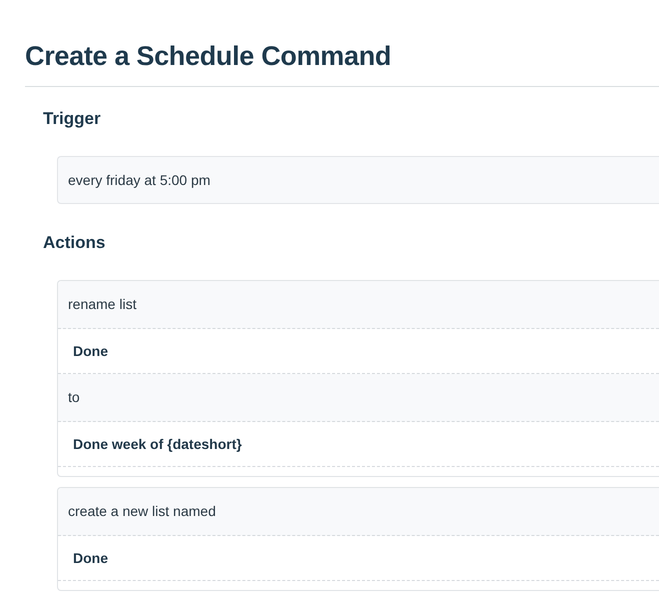 The image size is (659, 603). What do you see at coordinates (358, 180) in the screenshot?
I see `trigger-field: every friday at 5:00 pm` at bounding box center [358, 180].